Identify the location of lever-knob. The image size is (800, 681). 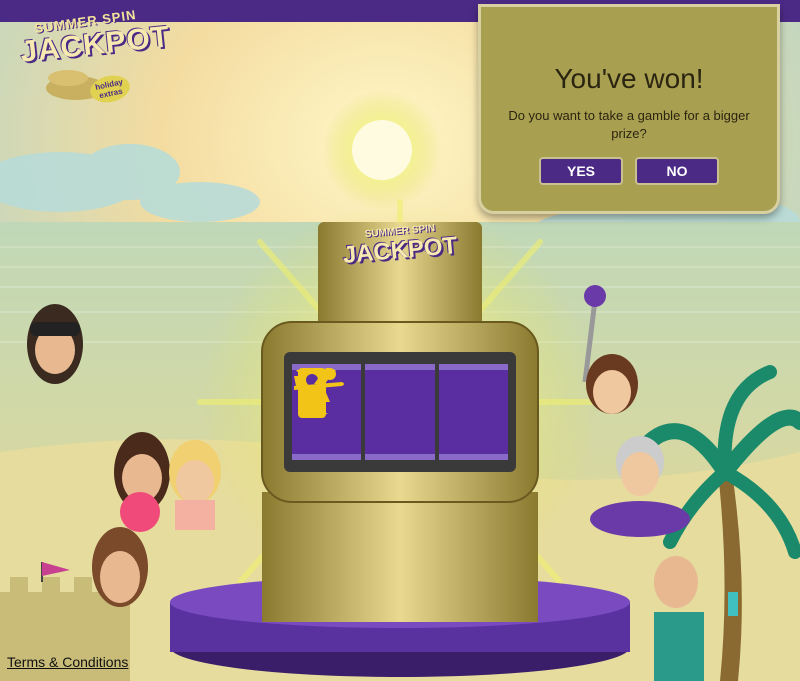
(595, 296).